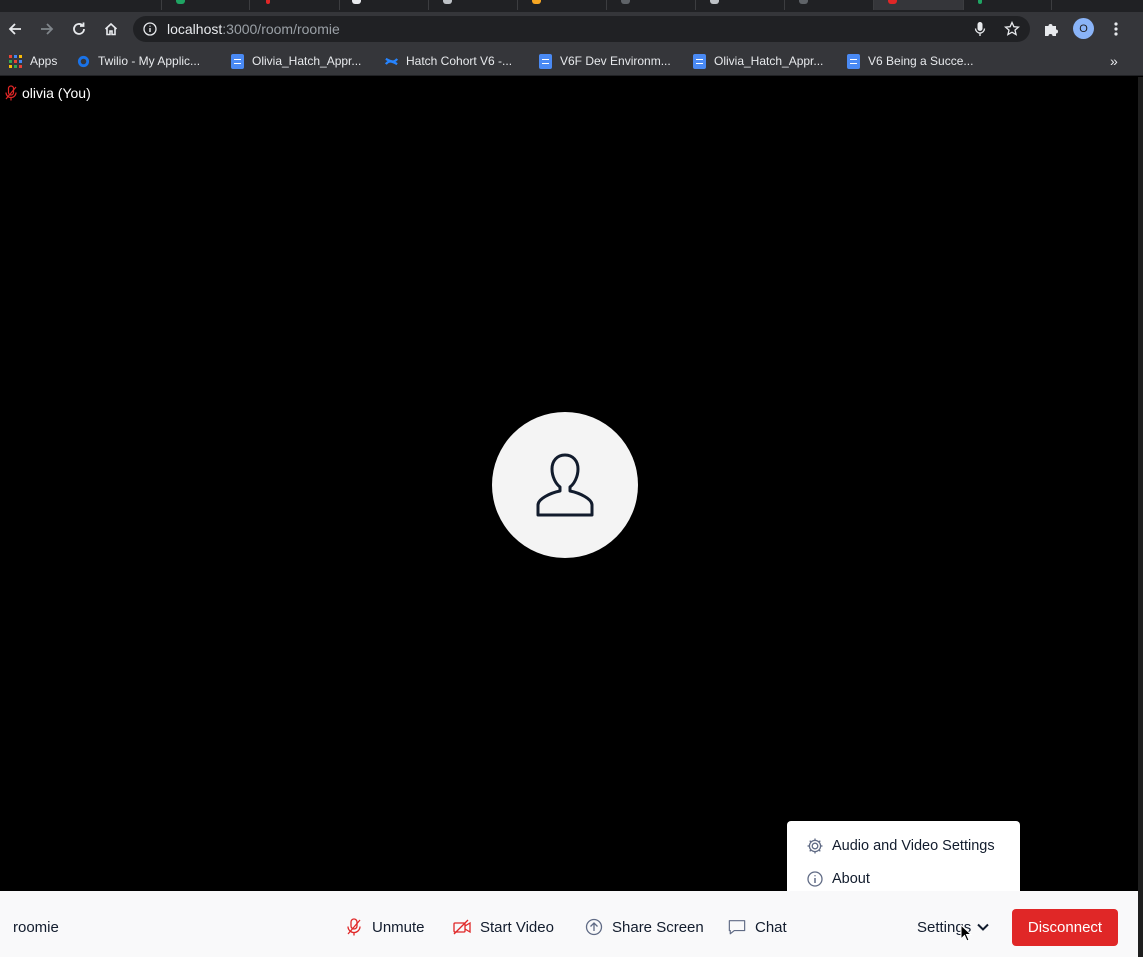 This screenshot has height=957, width=1143. Describe the element at coordinates (1065, 927) in the screenshot. I see `disconnect-button: Disconnect` at that location.